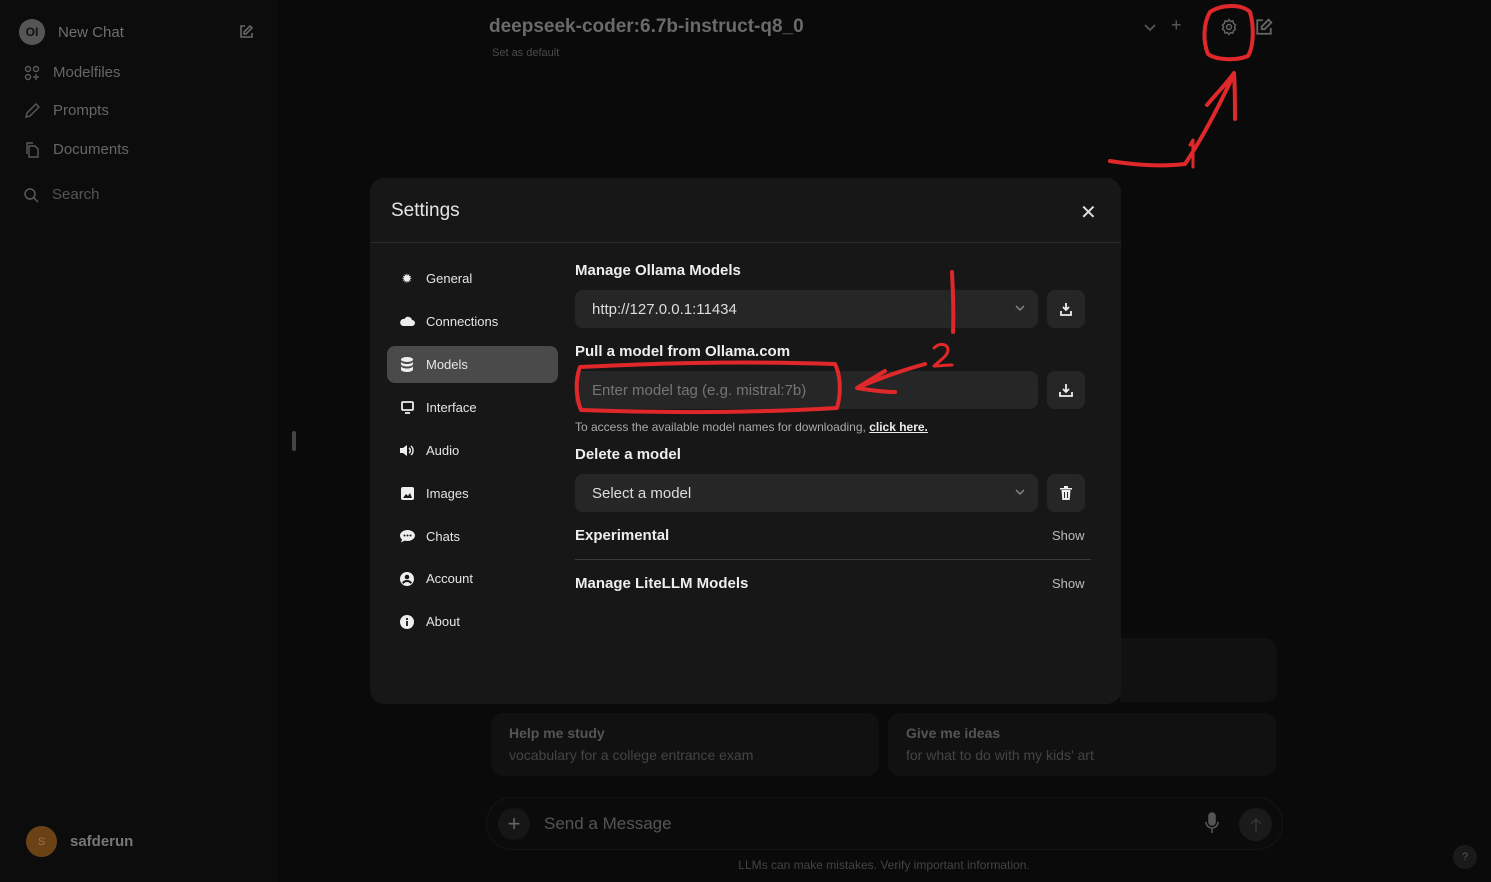  What do you see at coordinates (525, 53) in the screenshot?
I see `set-default-link: Set as default` at bounding box center [525, 53].